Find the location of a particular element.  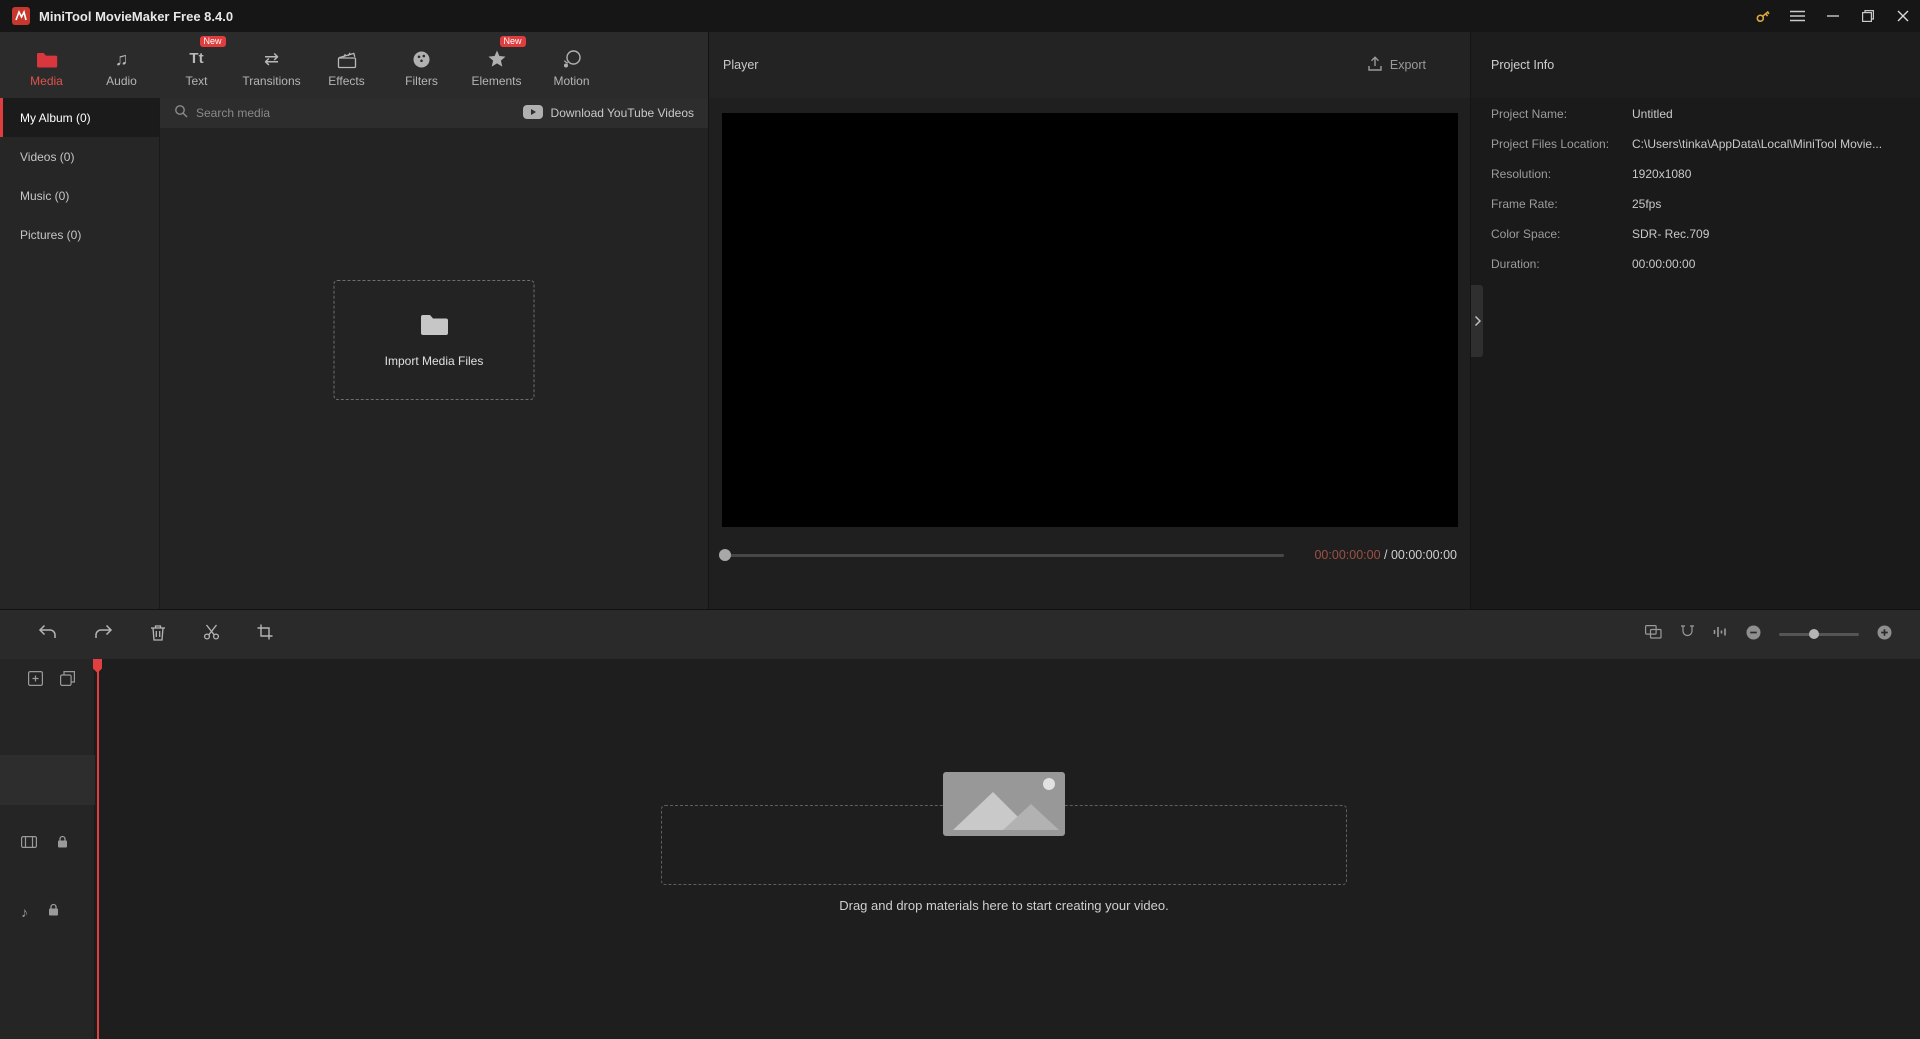

zoom-out-icon is located at coordinates (1753, 635).